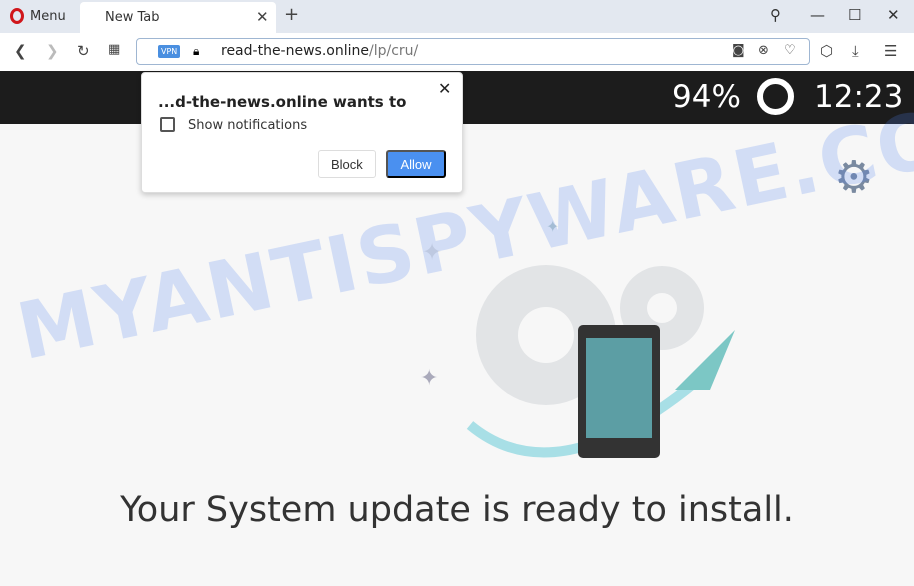  What do you see at coordinates (738, 50) in the screenshot?
I see `camera-icon: ◙` at bounding box center [738, 50].